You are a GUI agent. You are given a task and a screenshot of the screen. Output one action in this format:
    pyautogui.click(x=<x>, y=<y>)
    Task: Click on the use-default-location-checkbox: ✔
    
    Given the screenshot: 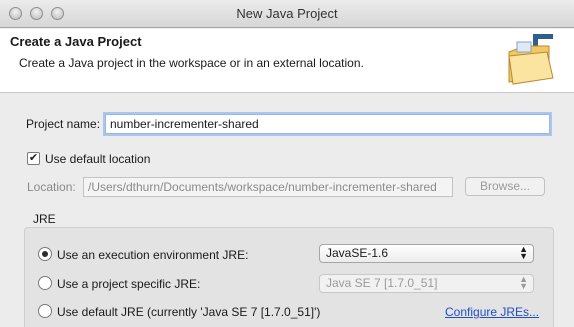 What is the action you would take?
    pyautogui.click(x=33, y=158)
    